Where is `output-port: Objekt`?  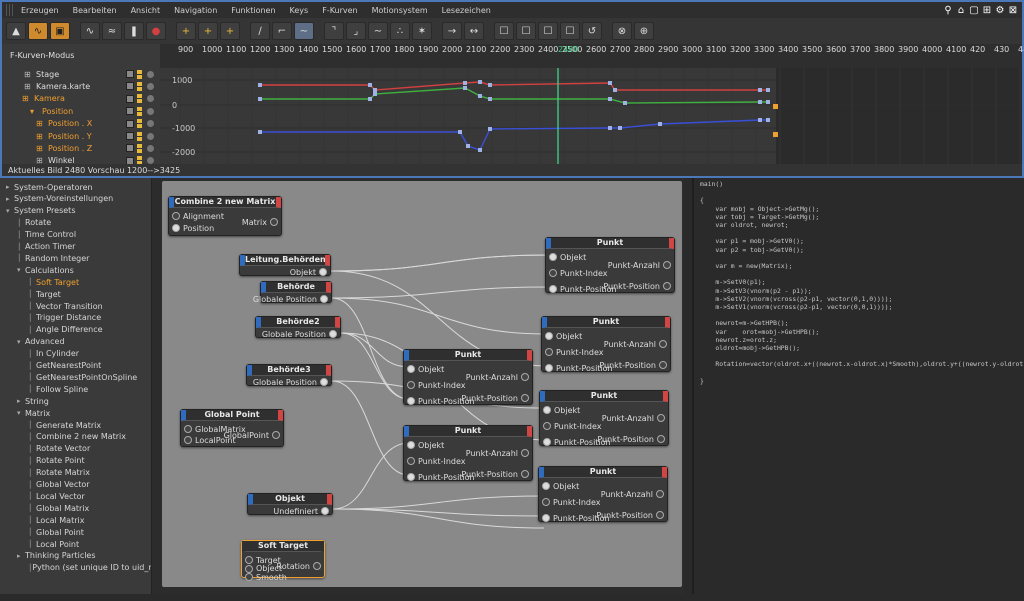 output-port: Objekt is located at coordinates (308, 272).